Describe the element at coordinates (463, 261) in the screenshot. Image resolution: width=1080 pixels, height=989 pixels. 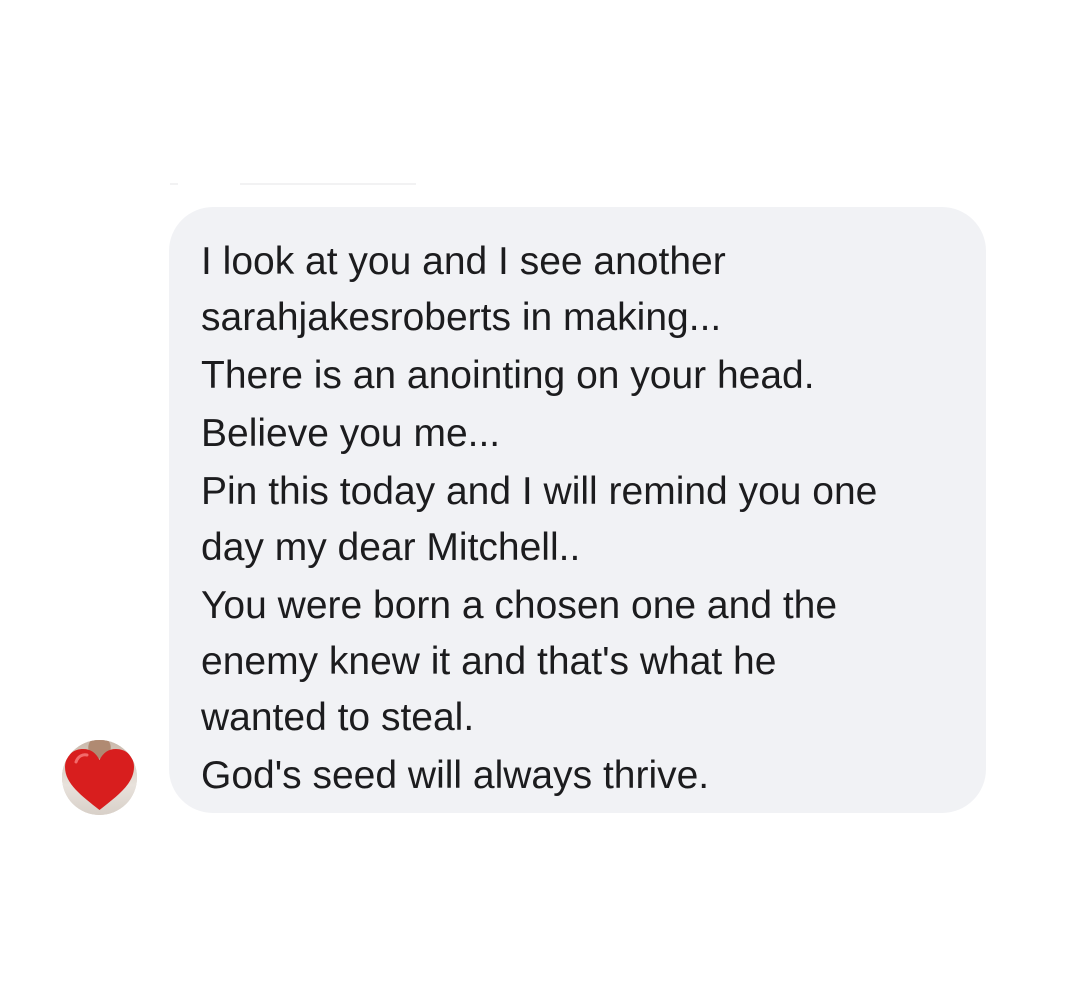
I see `message-line: I look at you and I see another` at that location.